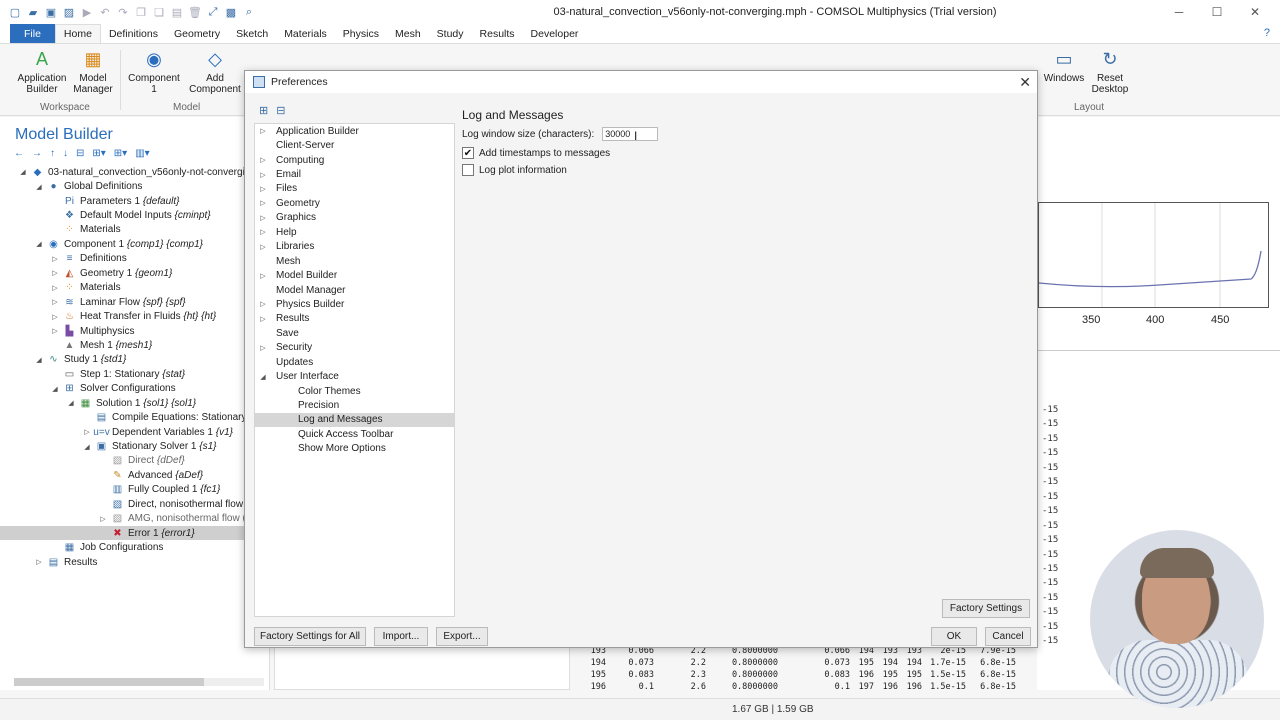 The height and width of the screenshot is (720, 1280). I want to click on zoom-extents-icon: ⤢, so click(213, 12).